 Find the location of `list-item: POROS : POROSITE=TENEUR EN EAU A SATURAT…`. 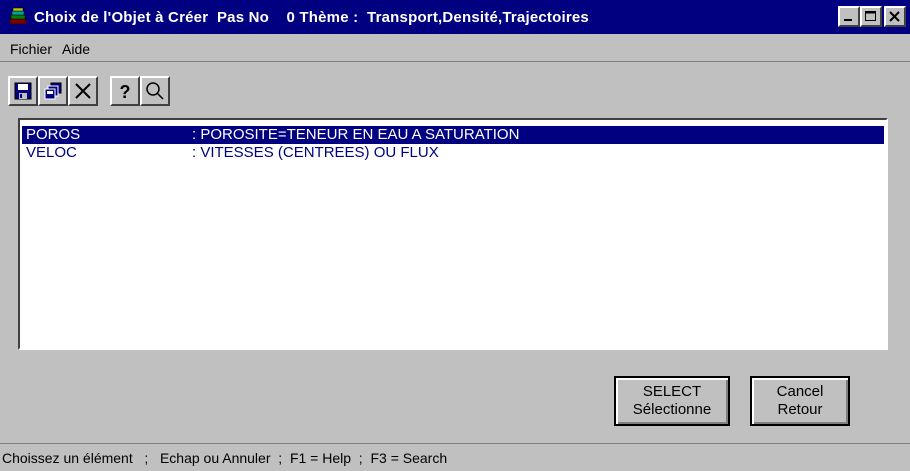

list-item: POROS : POROSITE=TENEUR EN EAU A SATURAT… is located at coordinates (453, 135).